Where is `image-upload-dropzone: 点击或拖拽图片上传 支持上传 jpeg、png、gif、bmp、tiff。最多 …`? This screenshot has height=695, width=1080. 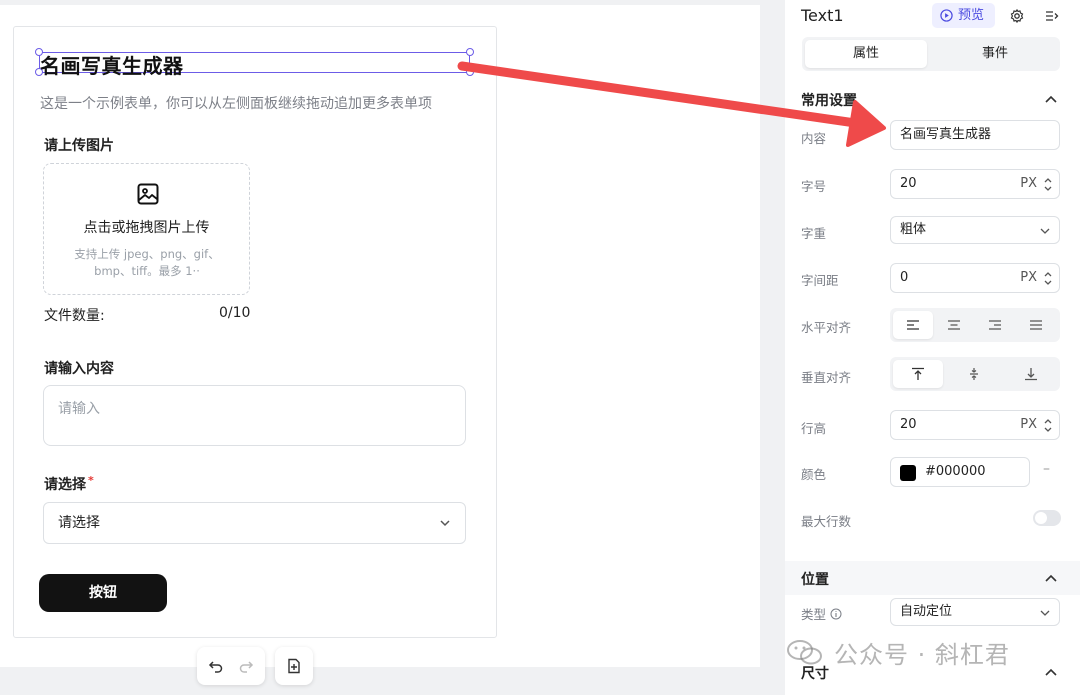
image-upload-dropzone: 点击或拖拽图片上传 支持上传 jpeg、png、gif、bmp、tiff。最多 … is located at coordinates (146, 229).